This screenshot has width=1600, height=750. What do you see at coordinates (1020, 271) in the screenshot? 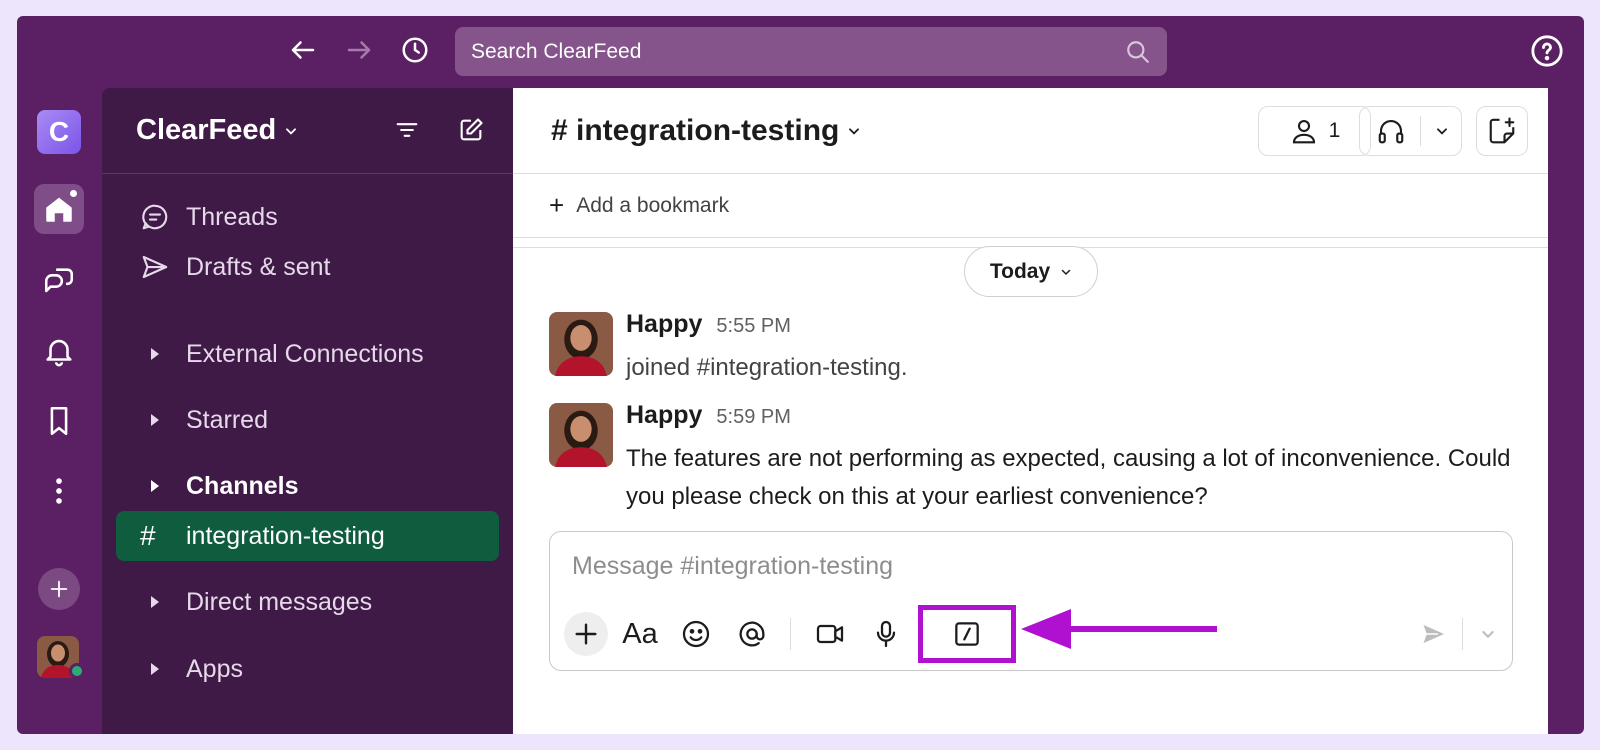
I see `date-label: Today` at bounding box center [1020, 271].